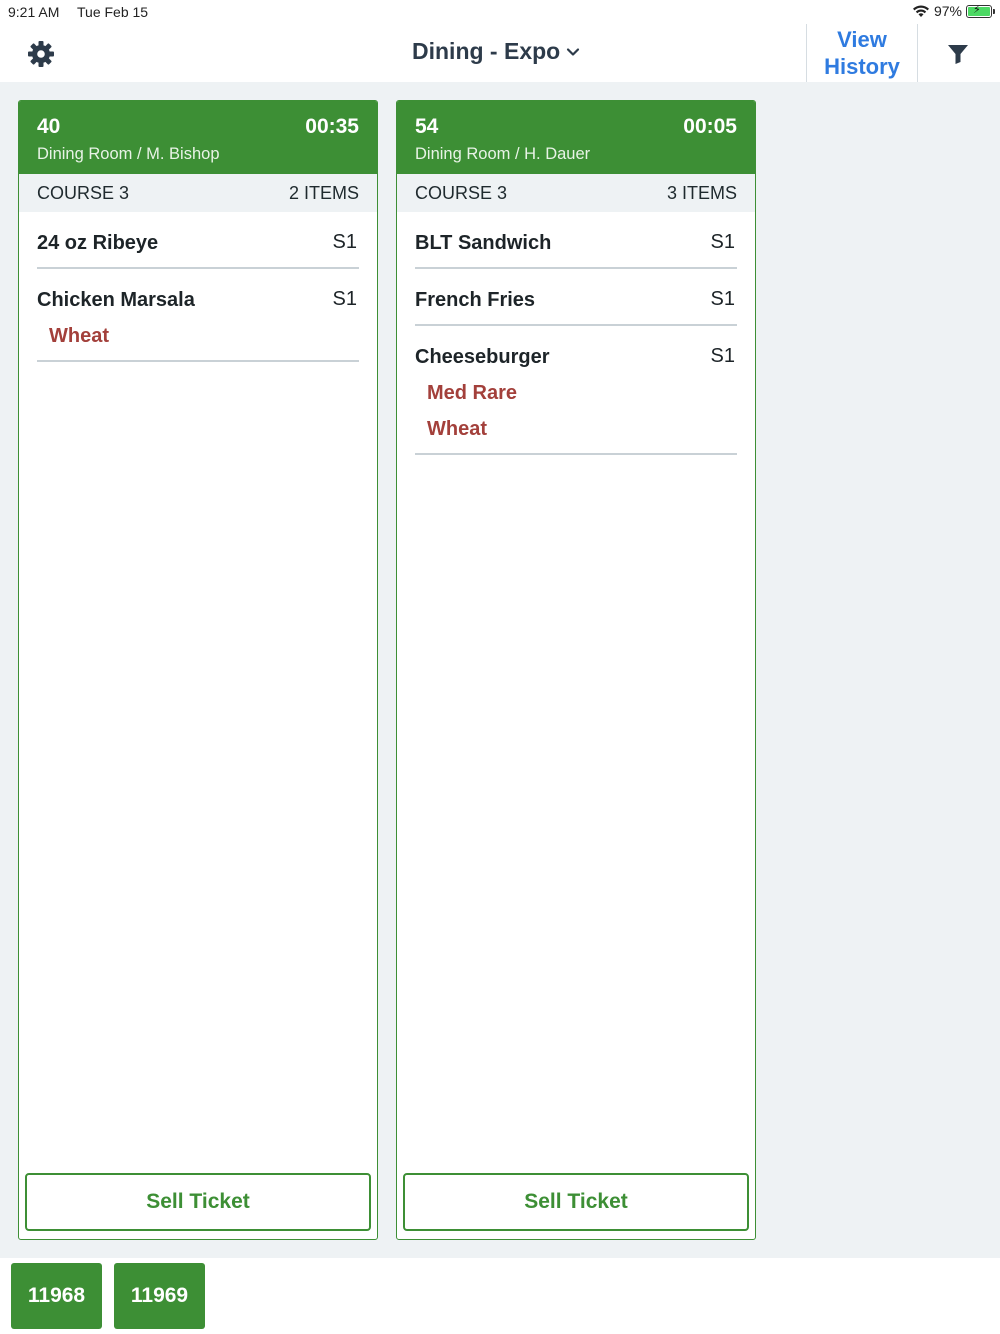 This screenshot has width=1000, height=1334. What do you see at coordinates (947, 11) in the screenshot?
I see `battery-percent: 97%` at bounding box center [947, 11].